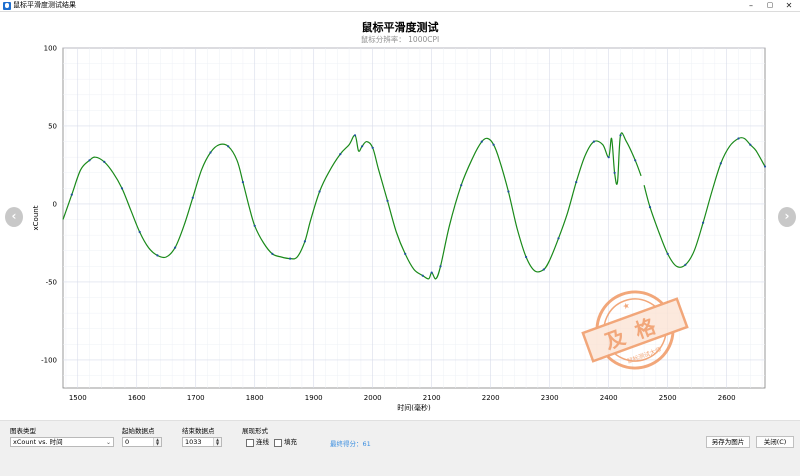 Image resolution: width=800 pixels, height=476 pixels. Describe the element at coordinates (78, 398) in the screenshot. I see `x-tick-label: 1500` at that location.